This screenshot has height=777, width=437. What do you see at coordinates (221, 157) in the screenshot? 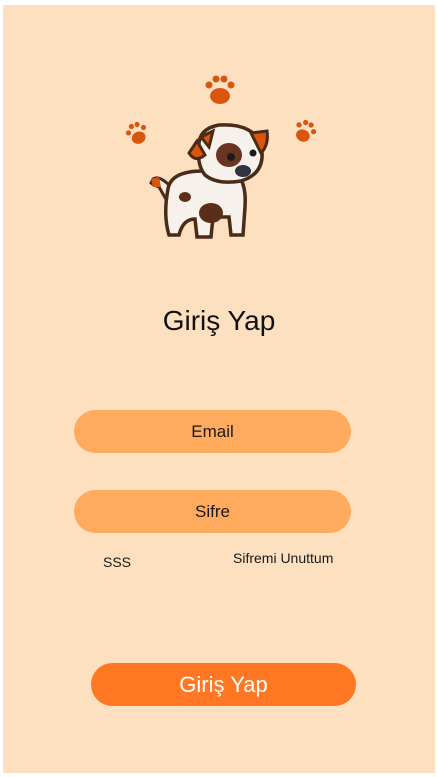
I see `dog-logo` at bounding box center [221, 157].